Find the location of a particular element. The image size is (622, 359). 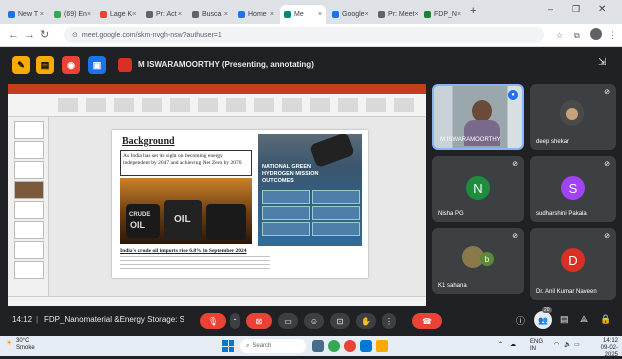

record-icon: ◉ is located at coordinates (71, 65).